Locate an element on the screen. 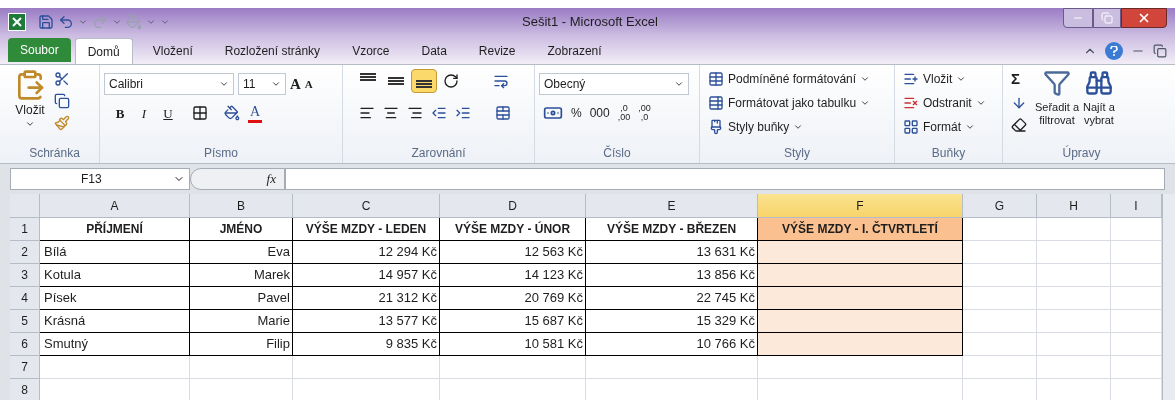 The width and height of the screenshot is (1175, 400). column-header: D is located at coordinates (513, 206).